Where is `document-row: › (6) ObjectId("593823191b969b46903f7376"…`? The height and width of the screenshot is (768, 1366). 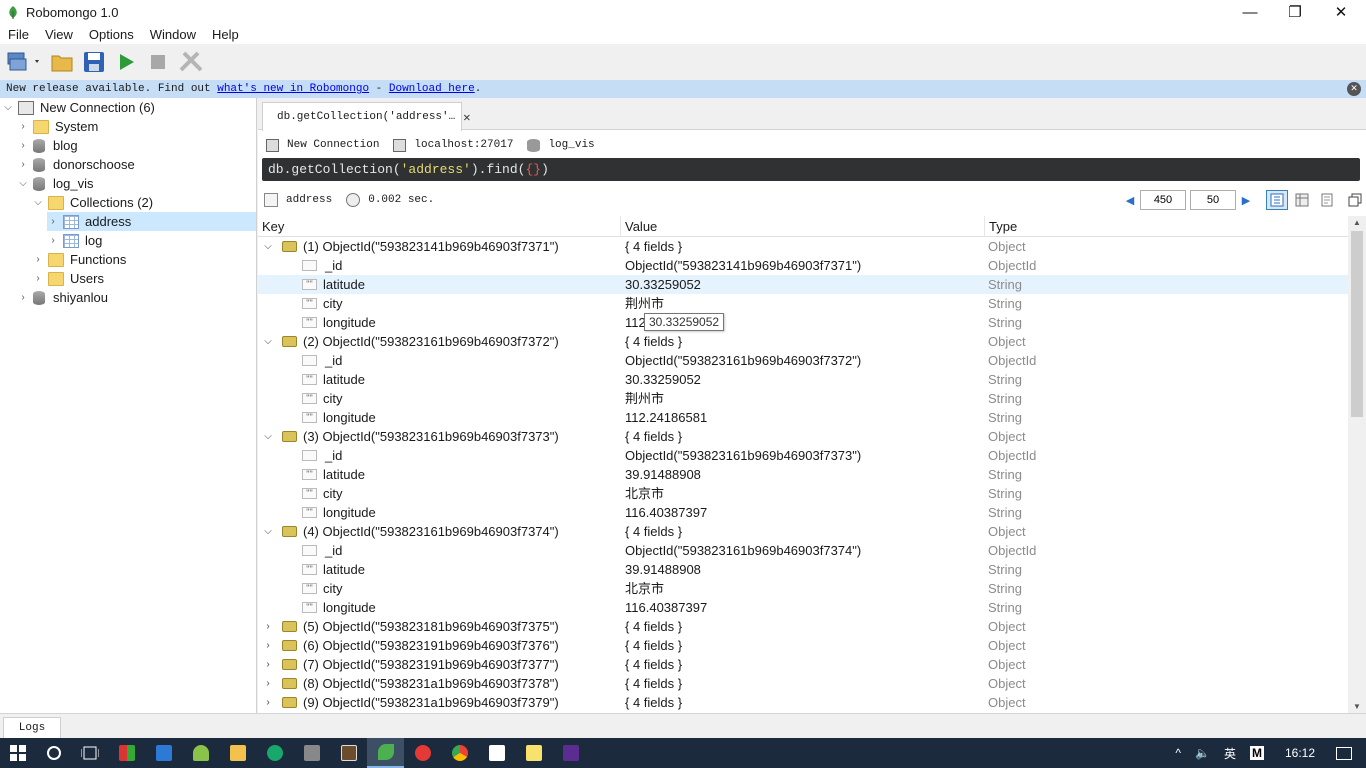 document-row: › (6) ObjectId("593823191b969b46903f7376"… is located at coordinates (803, 645).